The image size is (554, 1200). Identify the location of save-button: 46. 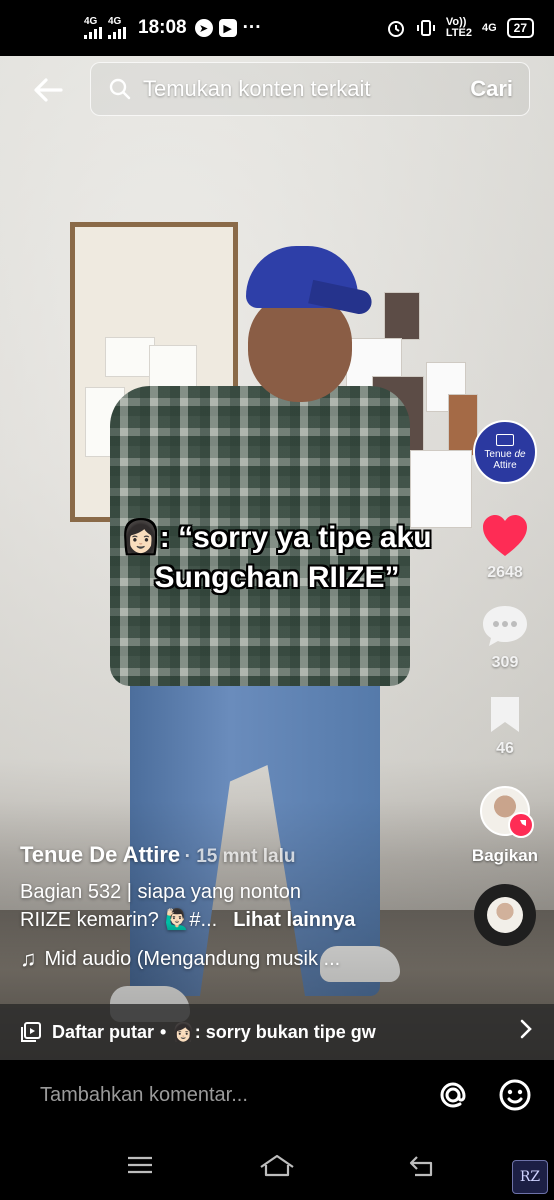
(505, 726).